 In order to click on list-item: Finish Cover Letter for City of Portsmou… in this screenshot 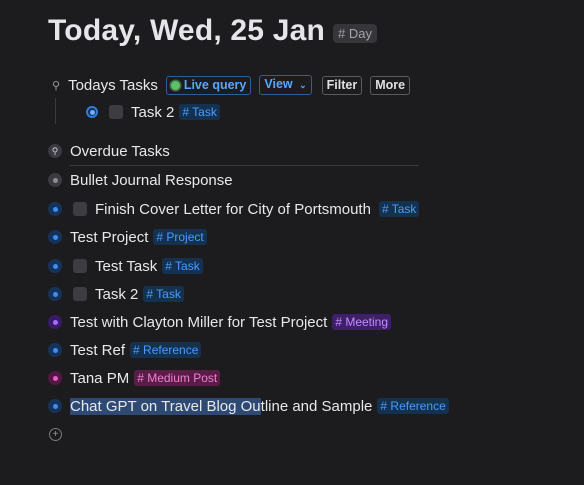, I will do `click(234, 209)`.